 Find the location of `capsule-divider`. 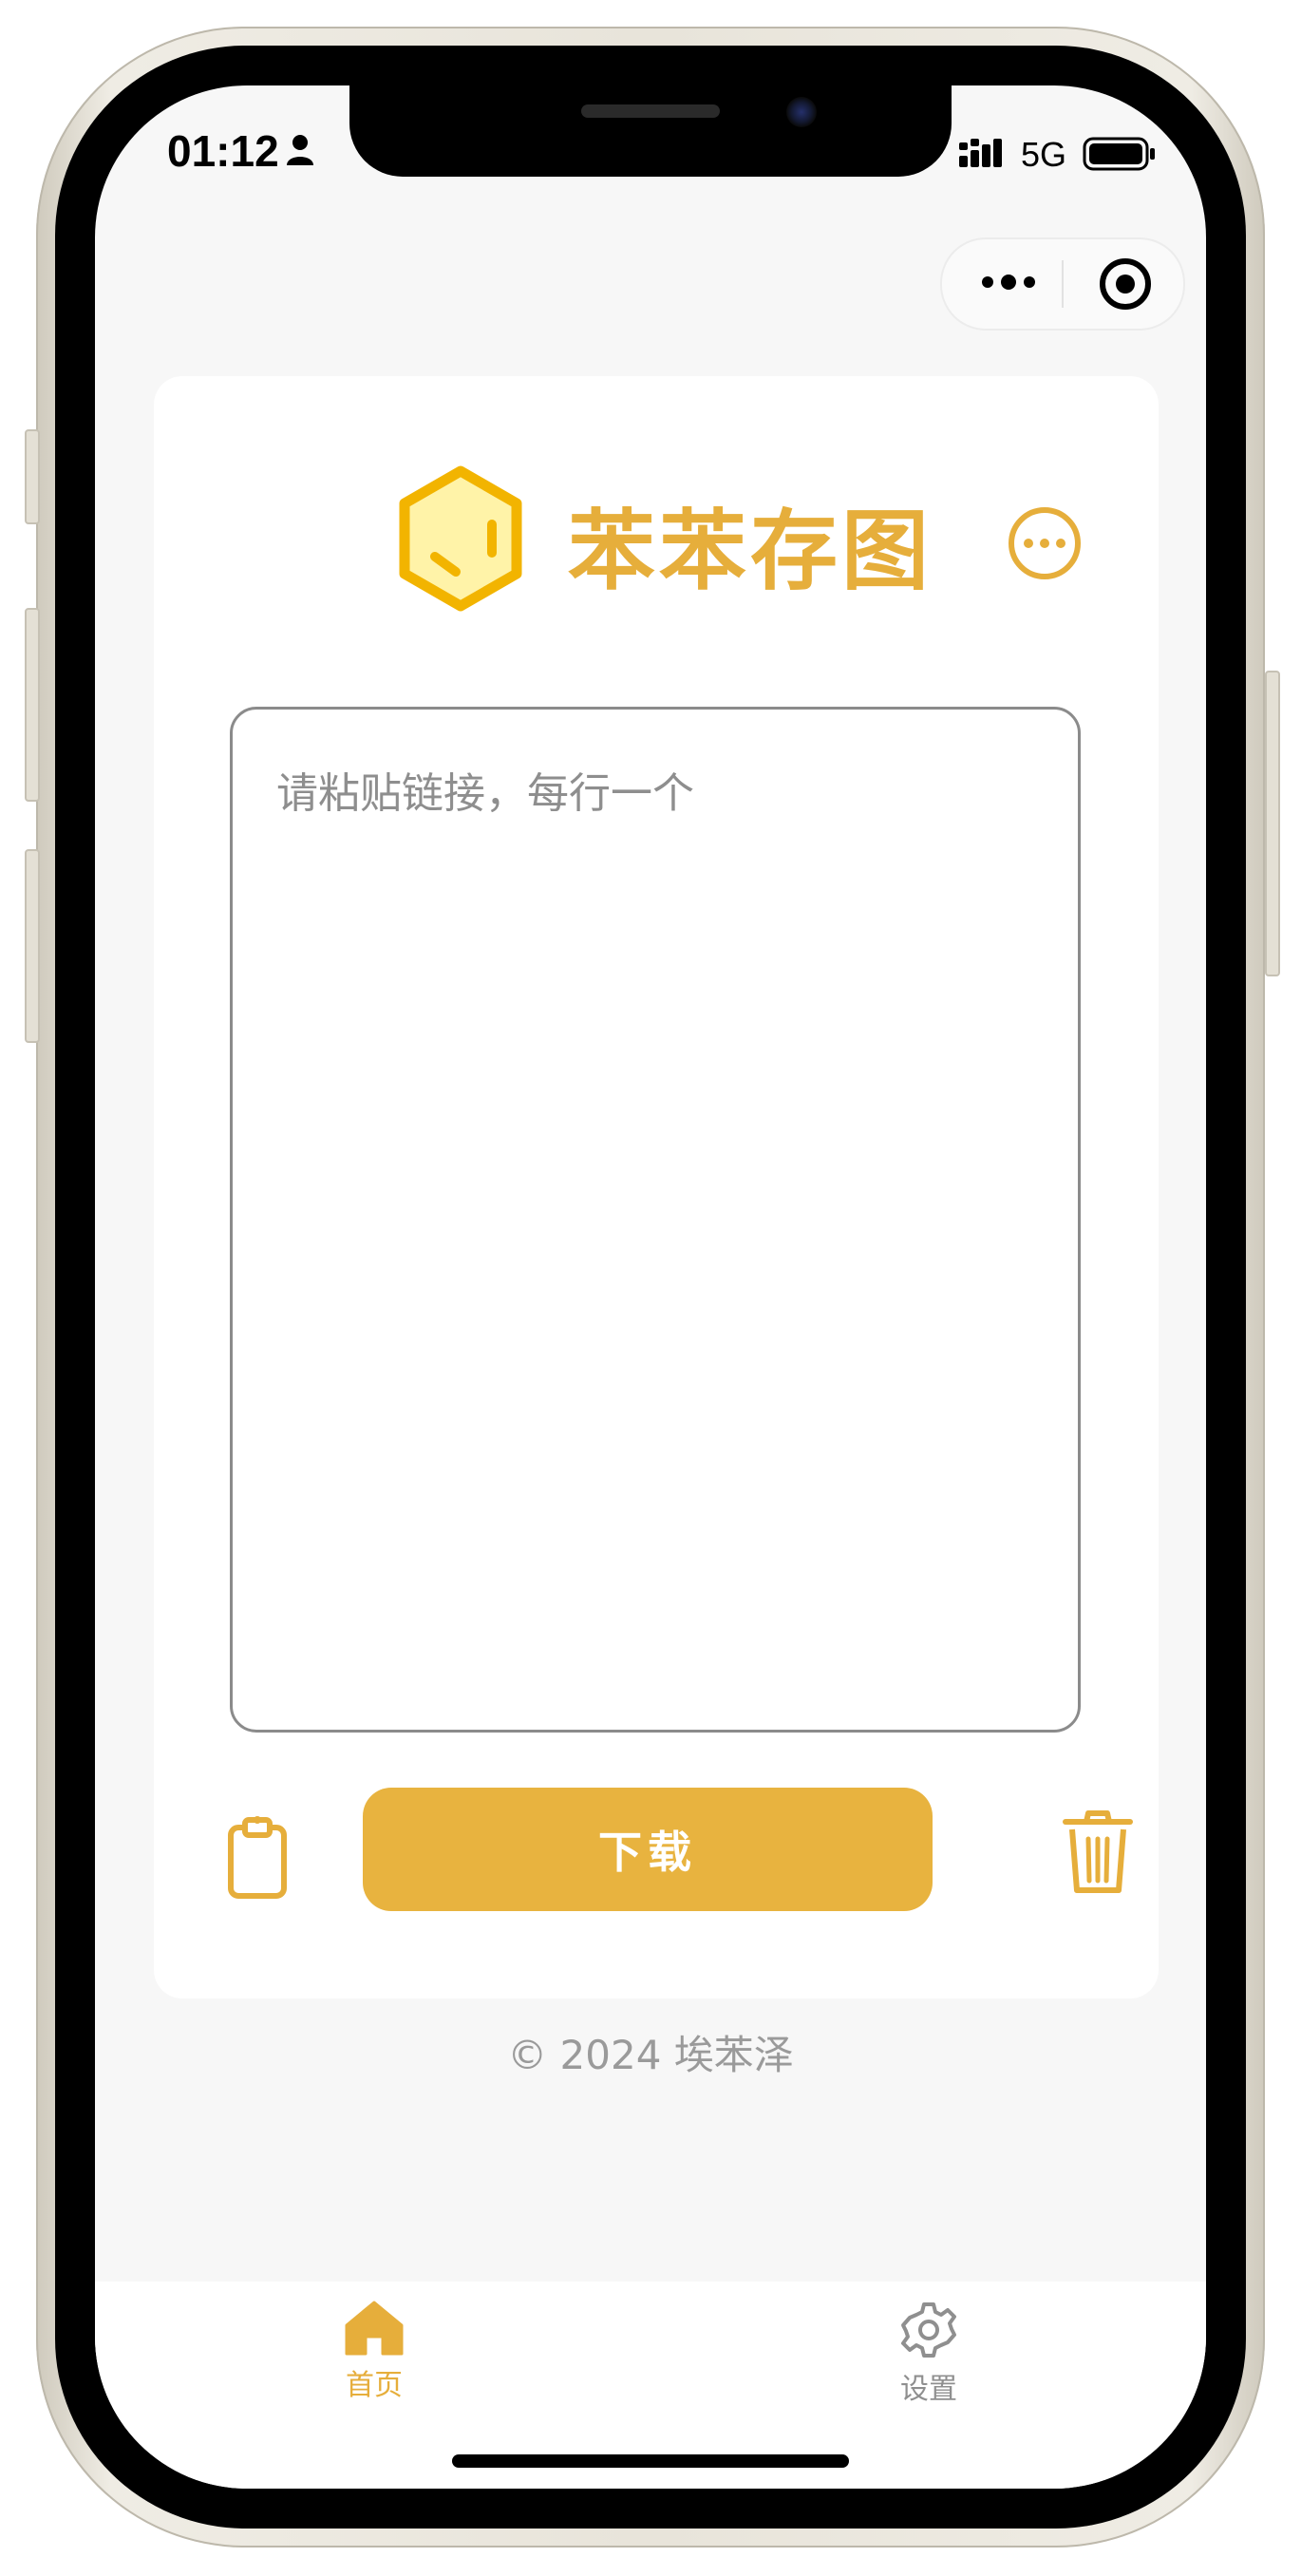

capsule-divider is located at coordinates (1063, 284).